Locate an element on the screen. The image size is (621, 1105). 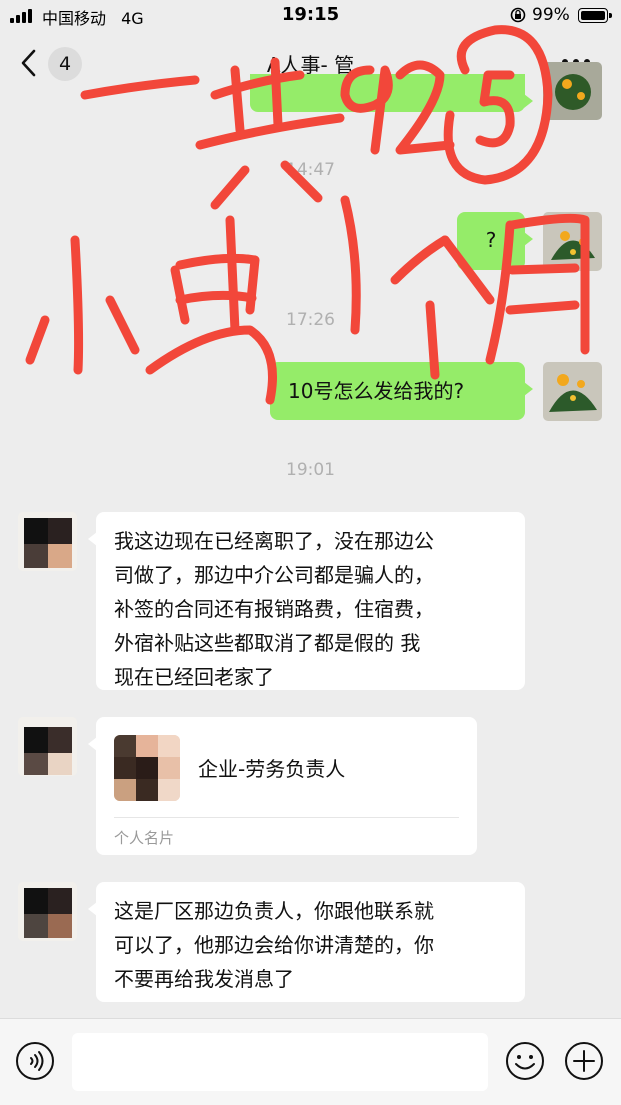
timestamp: 19:01 is located at coordinates (310, 470).